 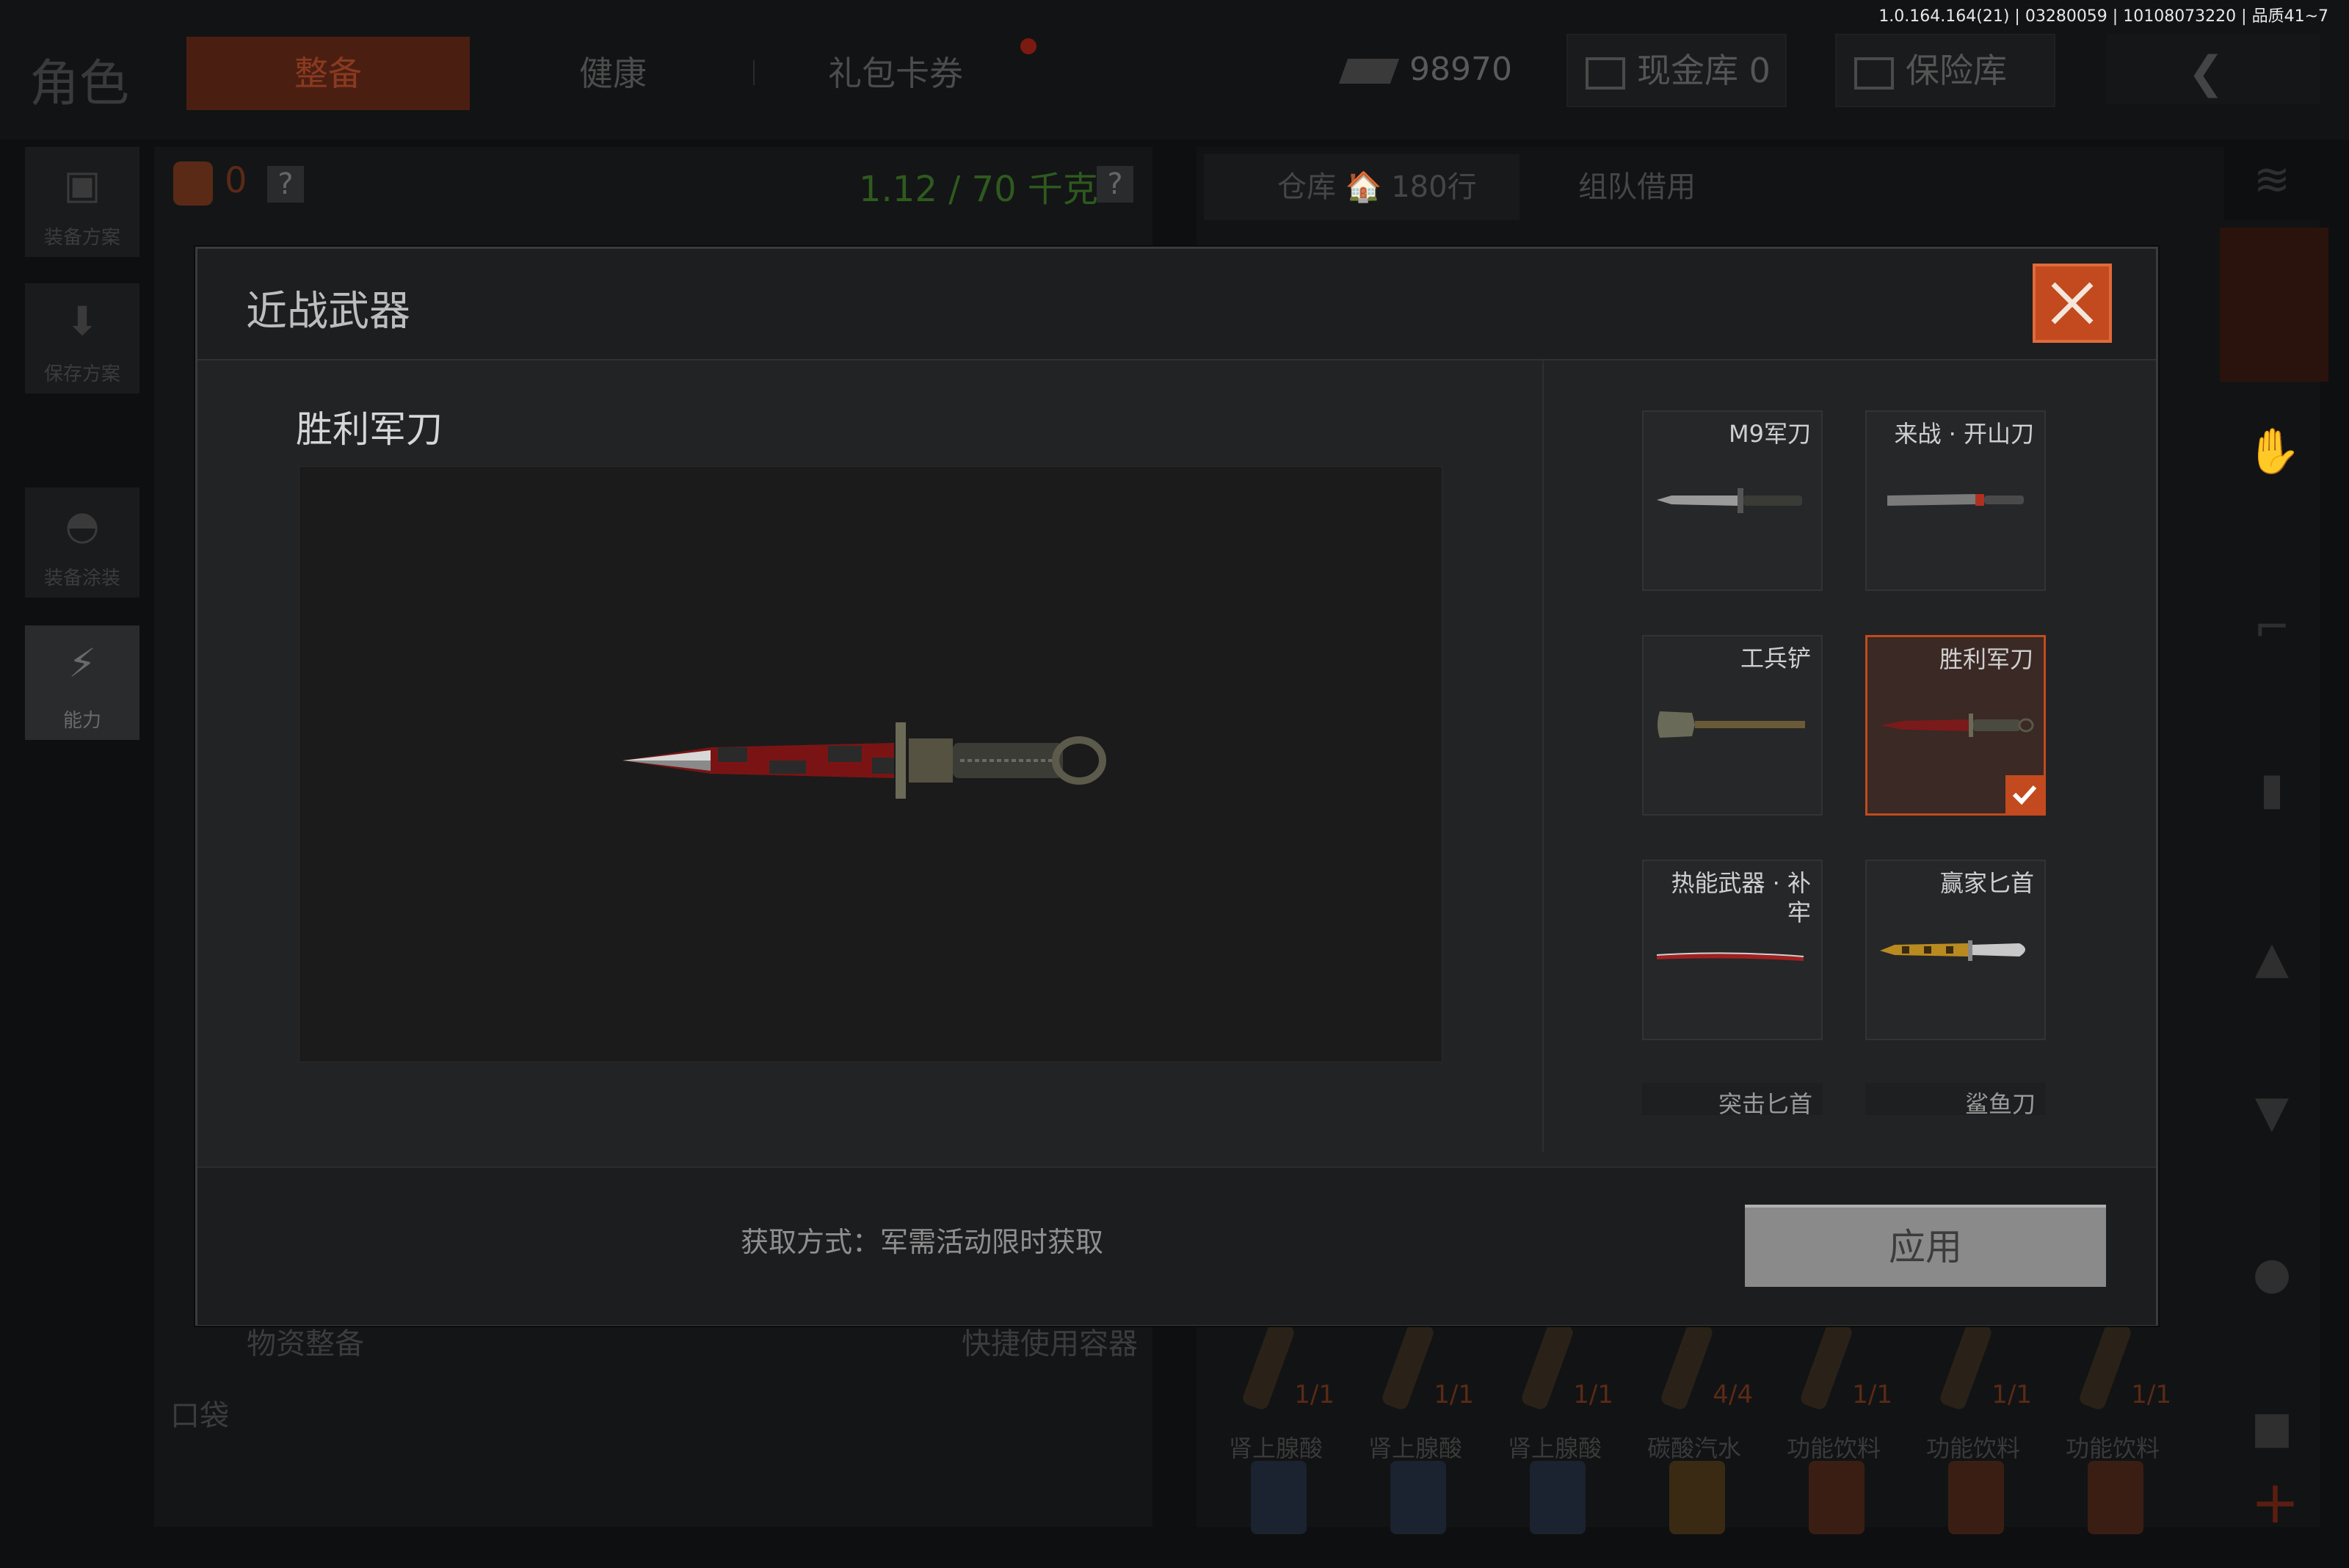 I want to click on tab-team-borrow: 组队借用, so click(x=1637, y=187).